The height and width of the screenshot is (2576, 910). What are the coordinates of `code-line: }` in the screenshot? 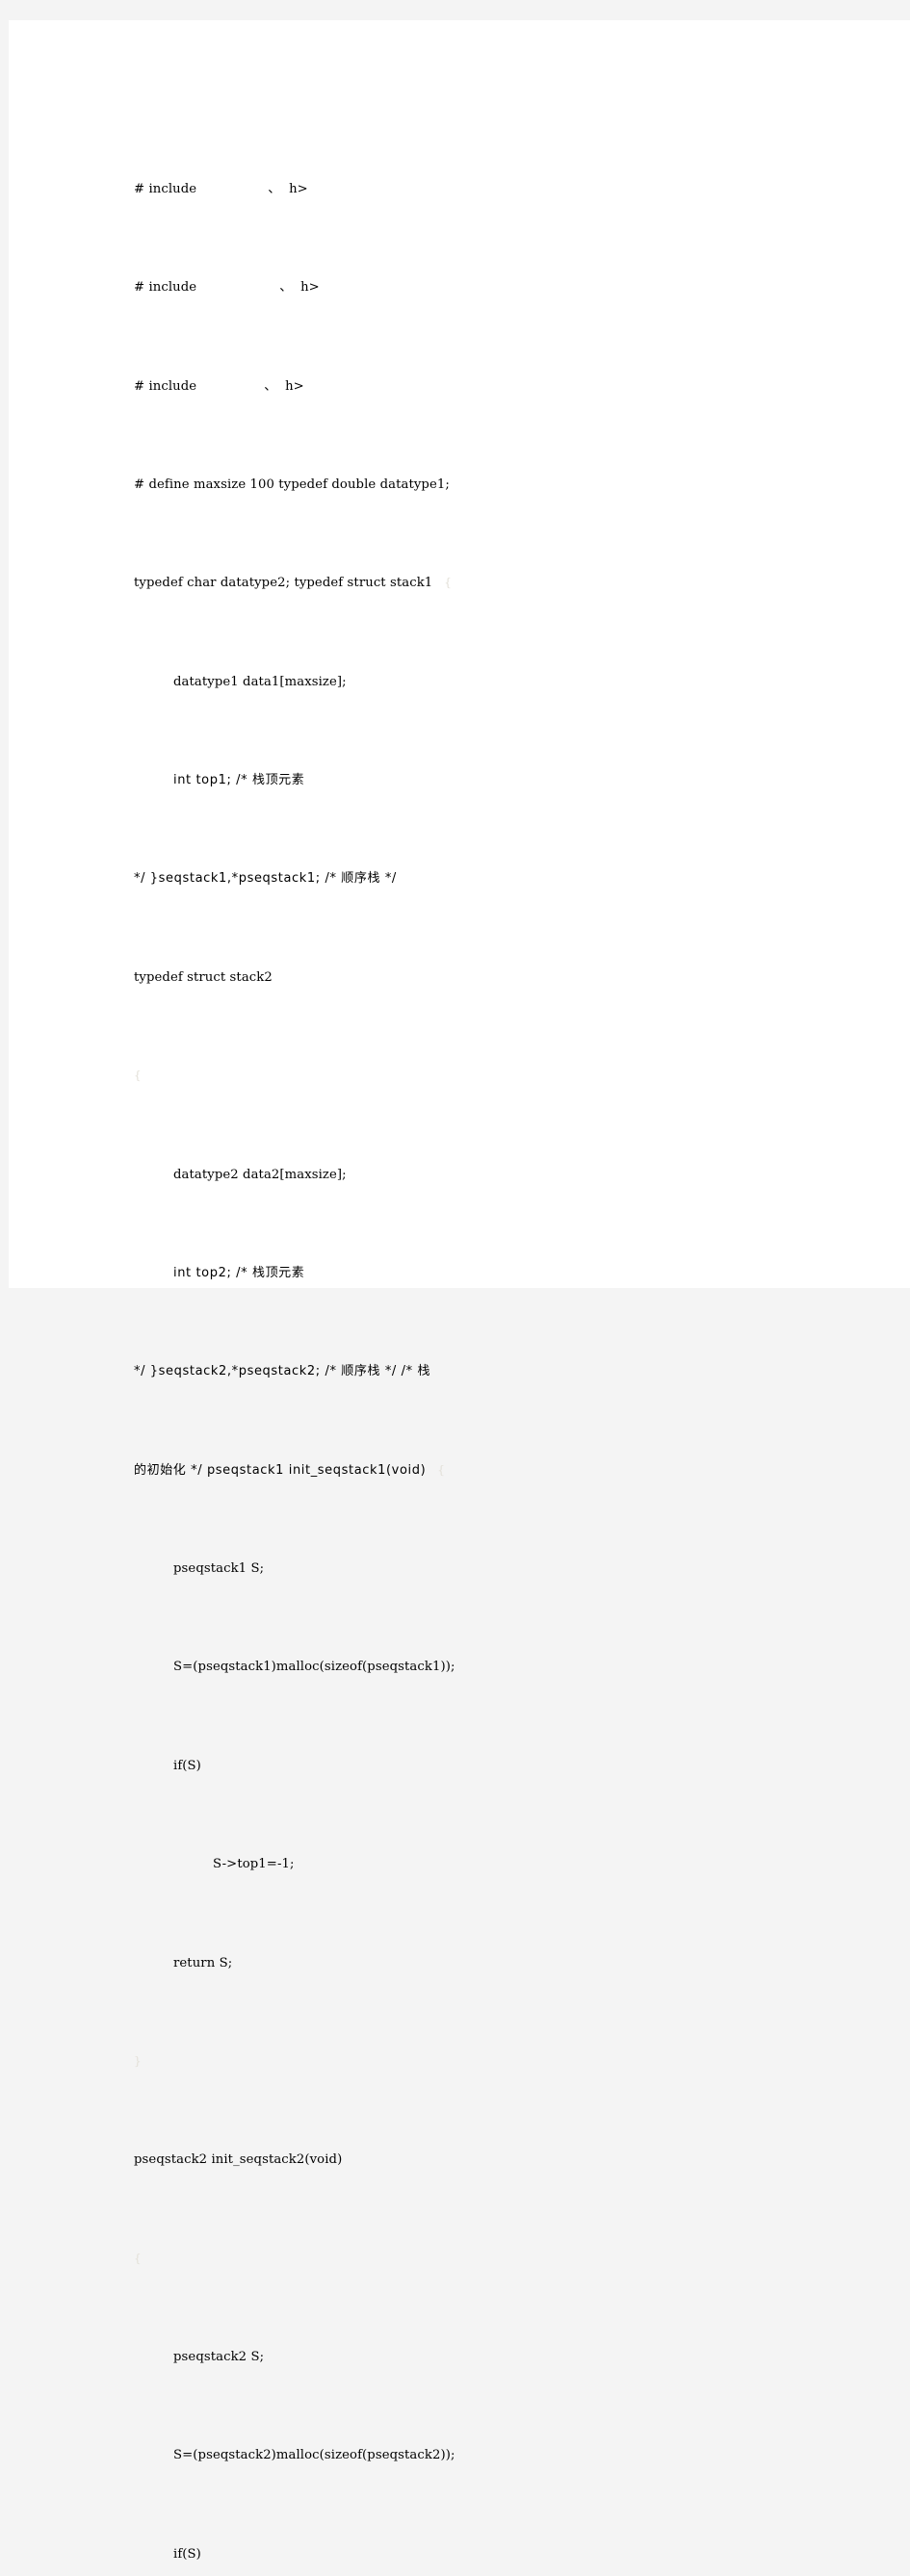 It's located at (326, 2061).